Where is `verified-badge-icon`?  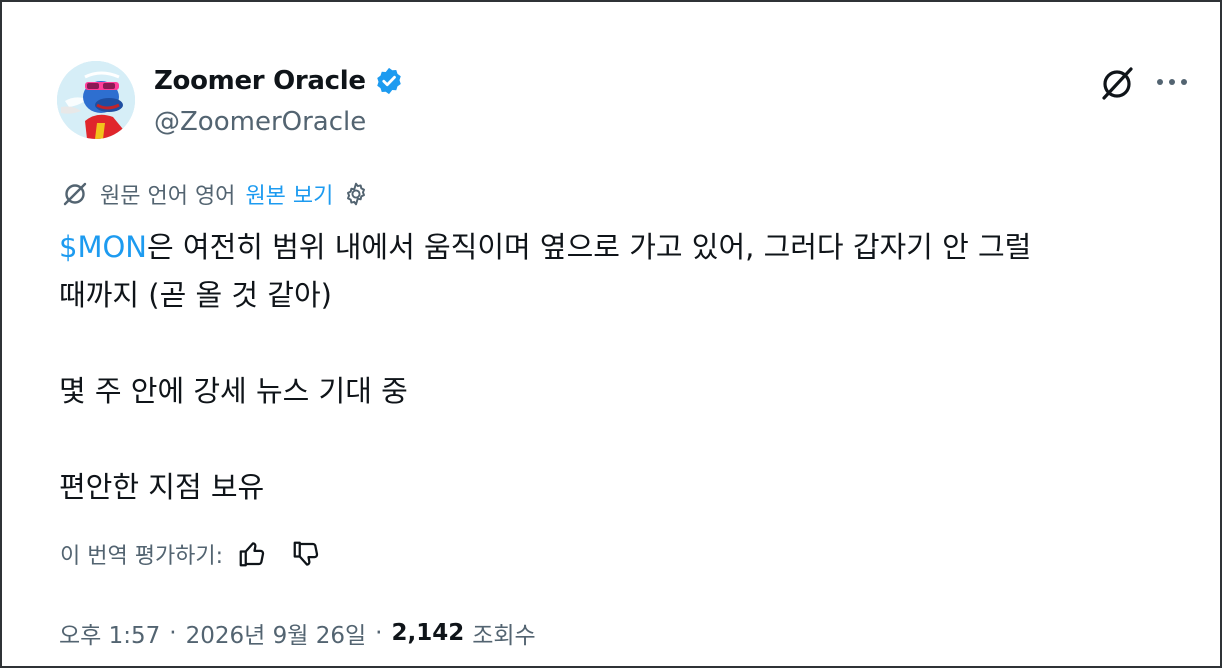 verified-badge-icon is located at coordinates (389, 81).